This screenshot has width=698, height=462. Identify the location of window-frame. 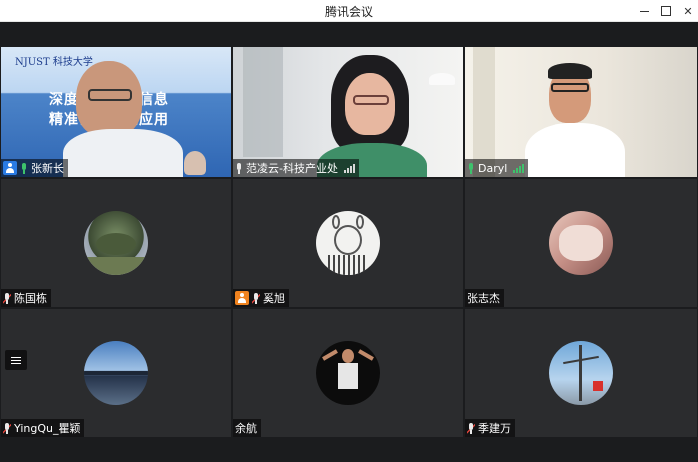
(263, 102).